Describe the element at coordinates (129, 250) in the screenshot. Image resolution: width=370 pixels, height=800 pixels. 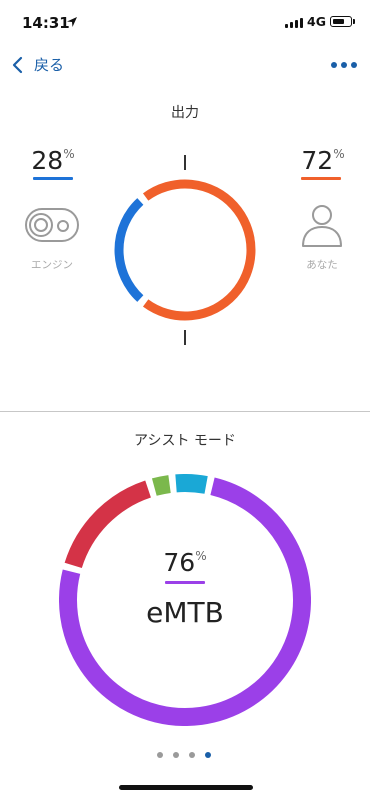
I see `engine-share-arc` at that location.